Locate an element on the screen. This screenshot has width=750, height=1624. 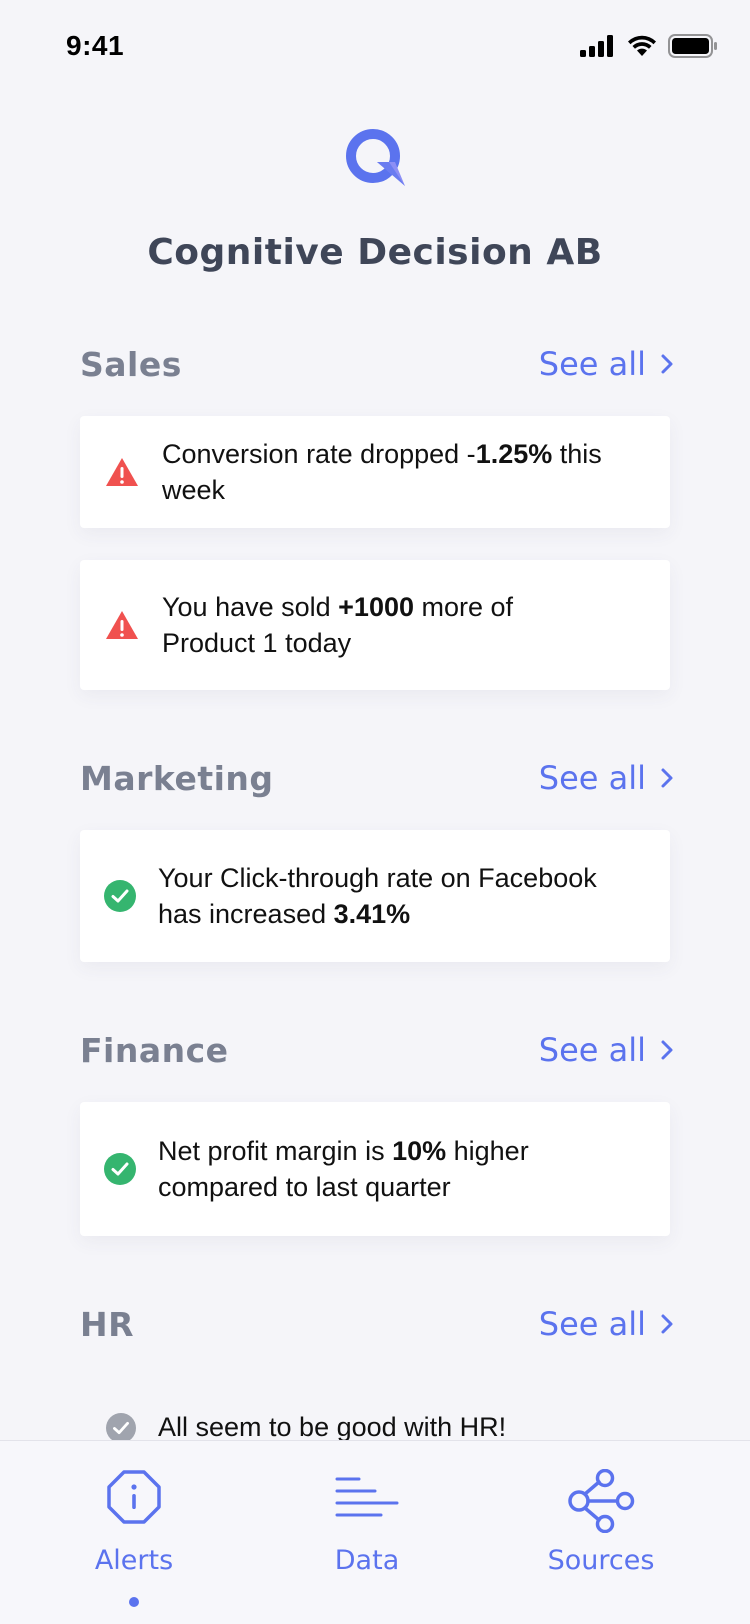
see-all-sales-link: See all is located at coordinates (606, 364).